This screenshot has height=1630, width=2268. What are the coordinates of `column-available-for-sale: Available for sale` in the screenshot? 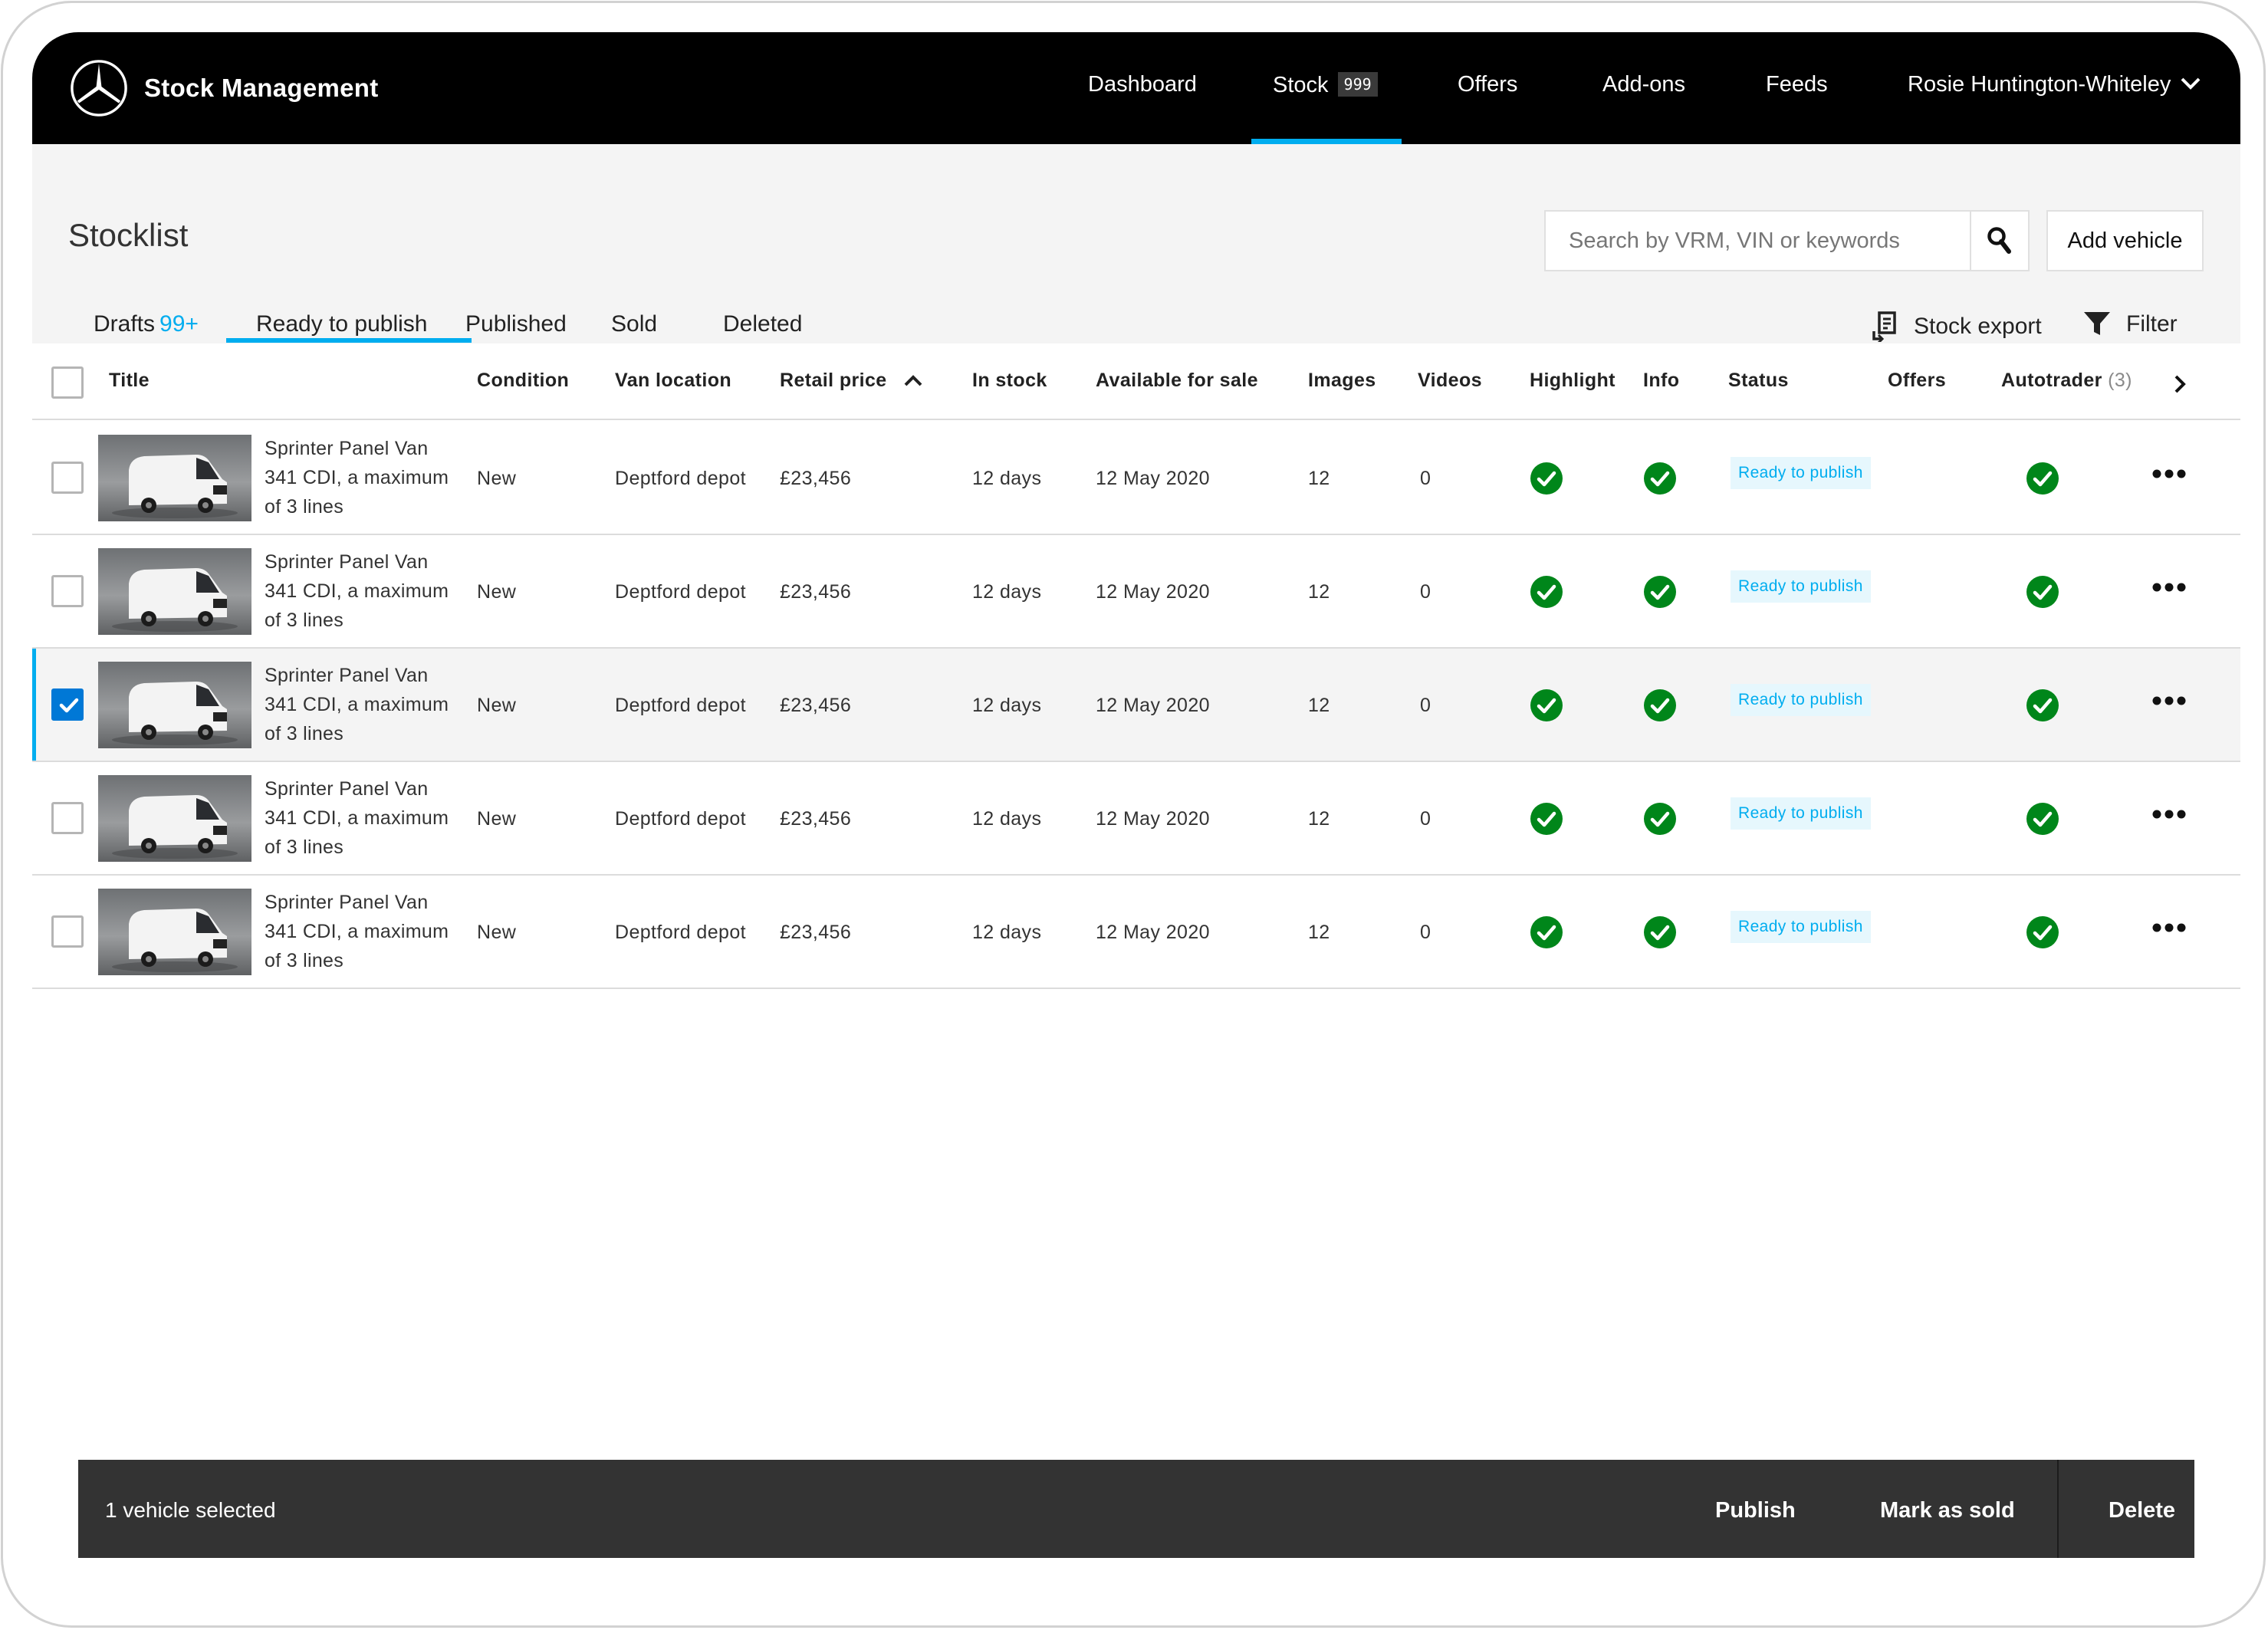 It's located at (1177, 381).